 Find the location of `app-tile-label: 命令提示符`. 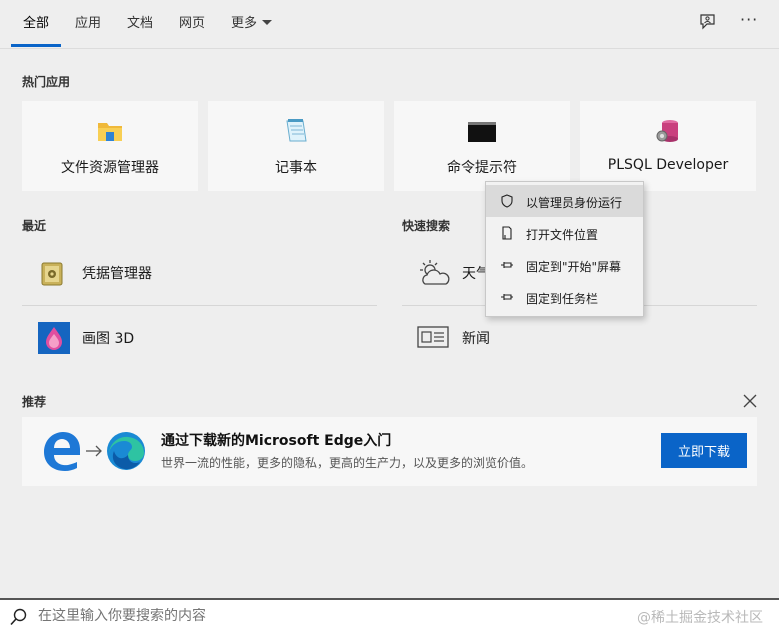

app-tile-label: 命令提示符 is located at coordinates (482, 168).